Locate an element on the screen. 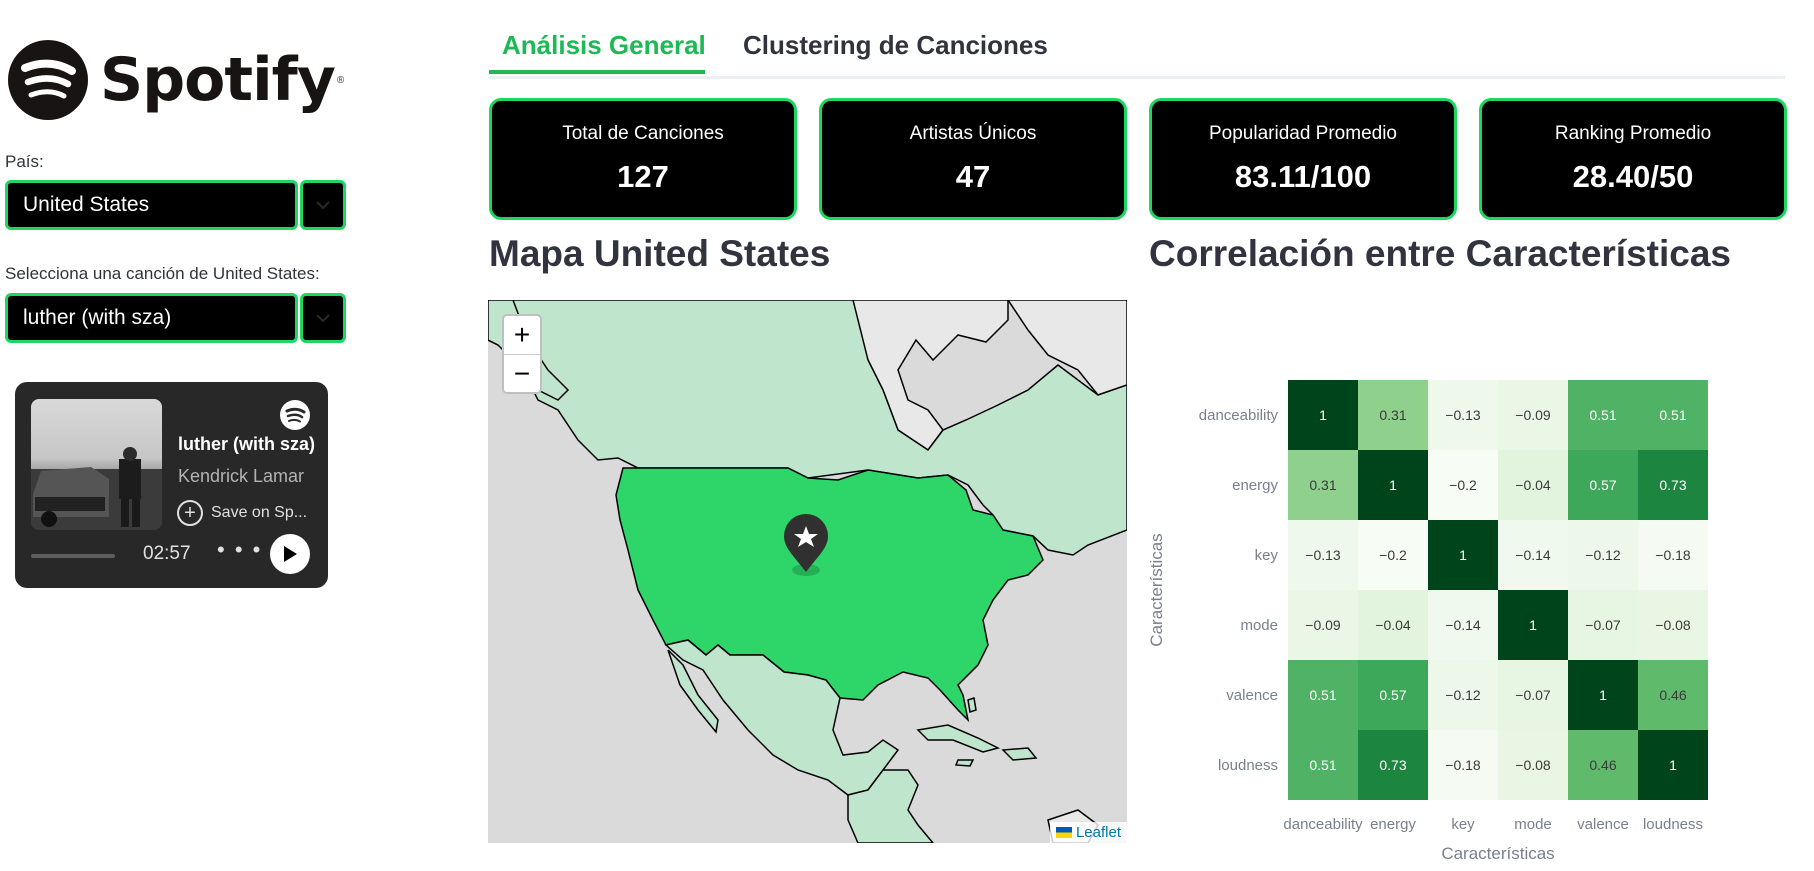 The height and width of the screenshot is (871, 1814). metric-value: 127 is located at coordinates (643, 176).